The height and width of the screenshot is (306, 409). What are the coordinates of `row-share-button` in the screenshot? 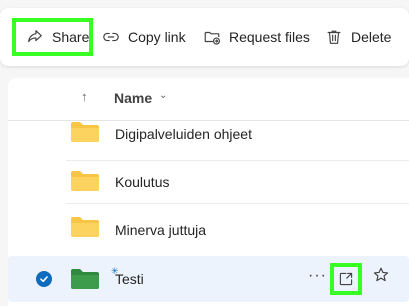 It's located at (346, 279).